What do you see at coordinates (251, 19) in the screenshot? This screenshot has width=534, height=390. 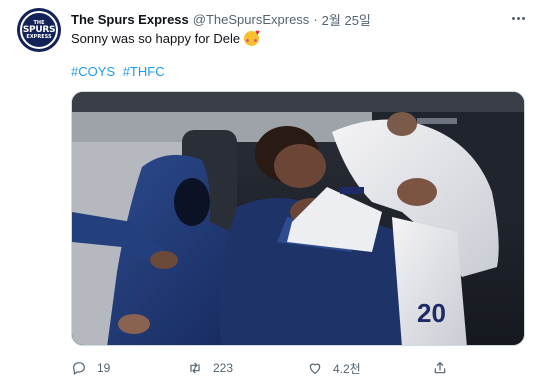 I see `author-handle: @TheSpursExpress` at bounding box center [251, 19].